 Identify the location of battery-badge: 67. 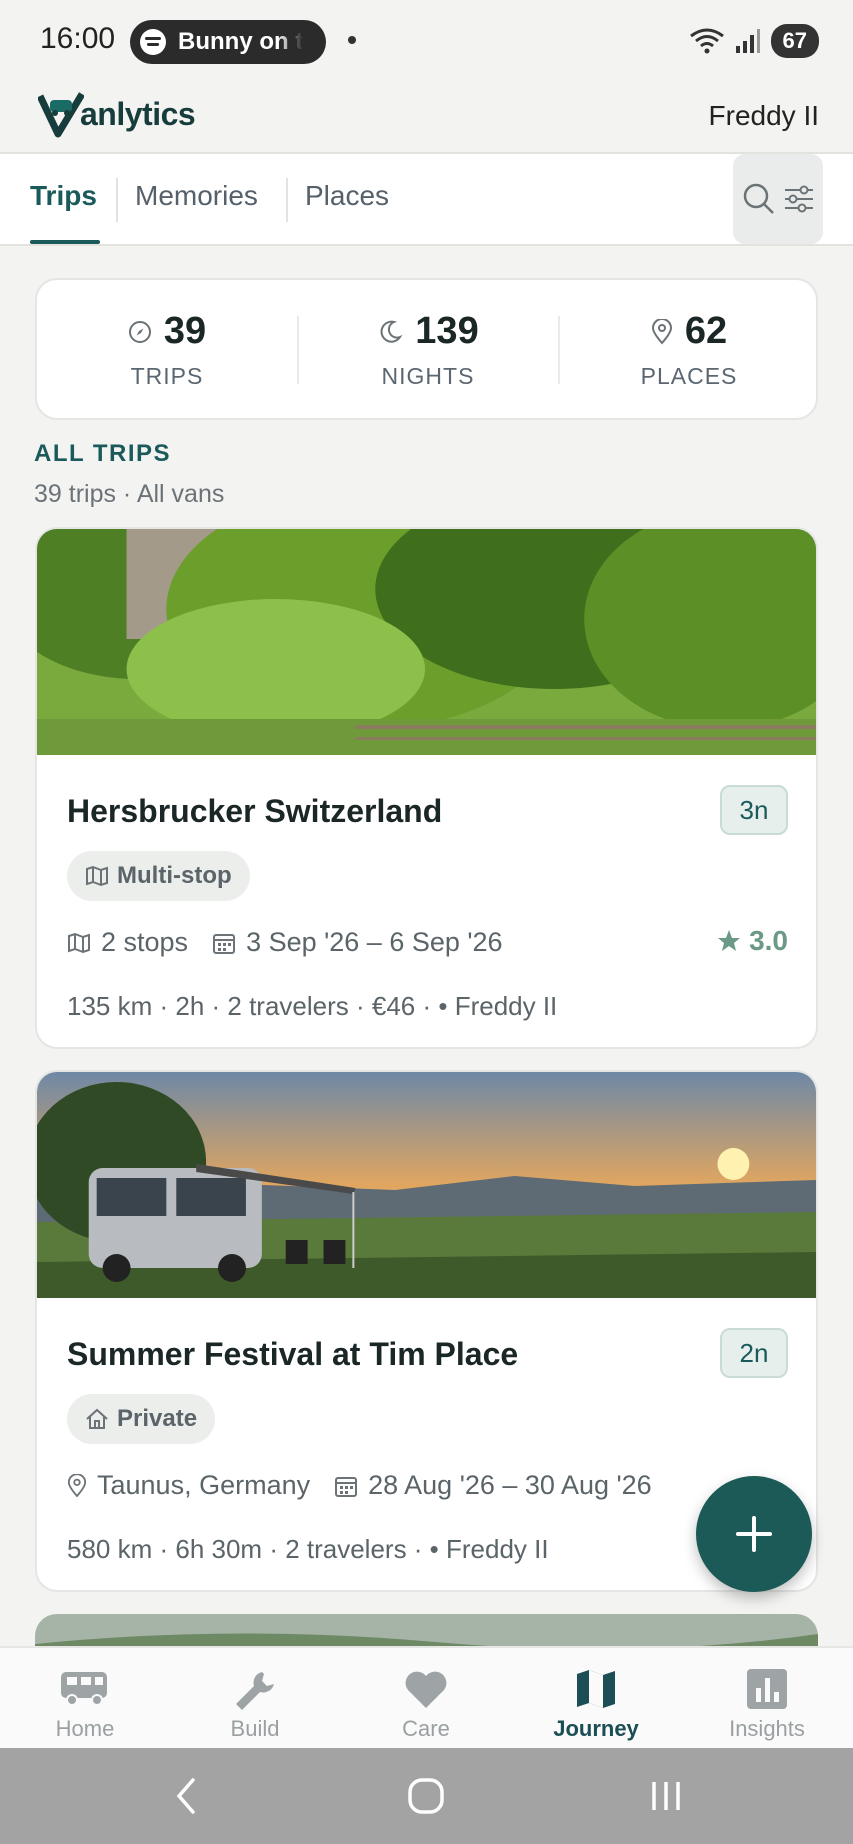
(794, 41).